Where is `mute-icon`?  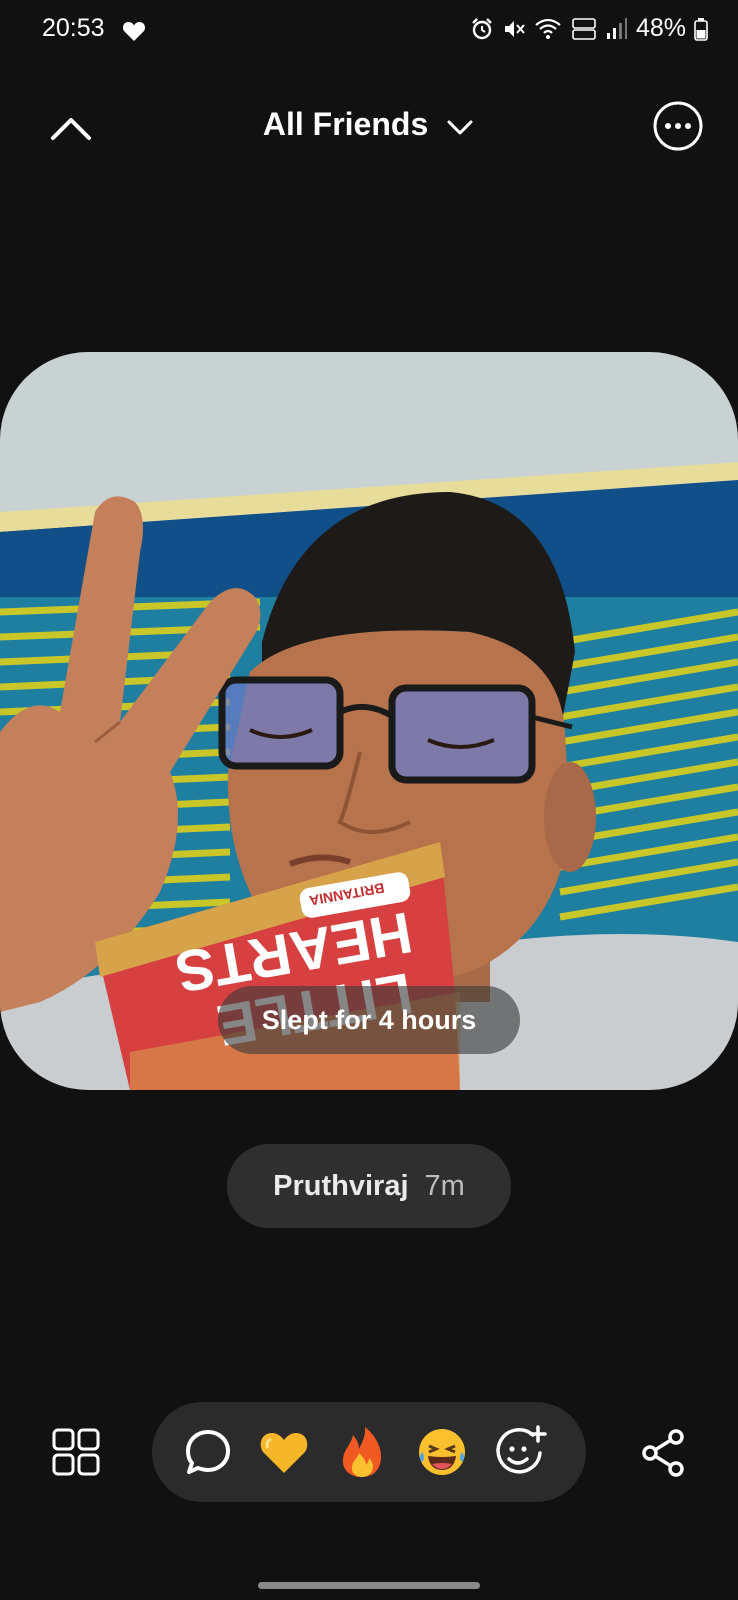 mute-icon is located at coordinates (514, 28).